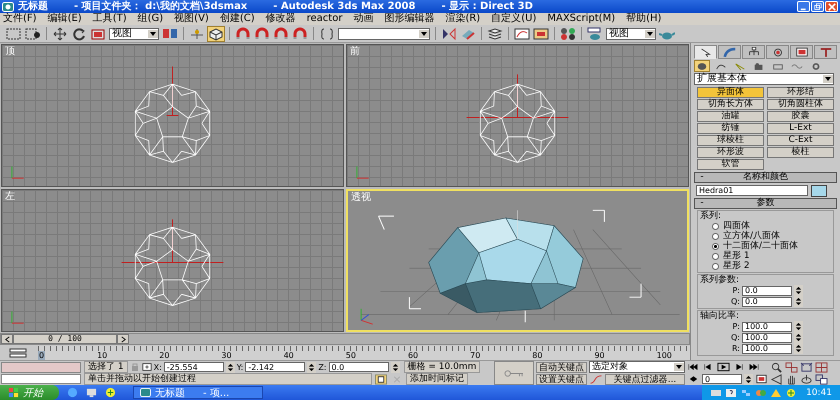 The width and height of the screenshot is (840, 400). I want to click on rollout-header: - 名称和颜色, so click(765, 177).